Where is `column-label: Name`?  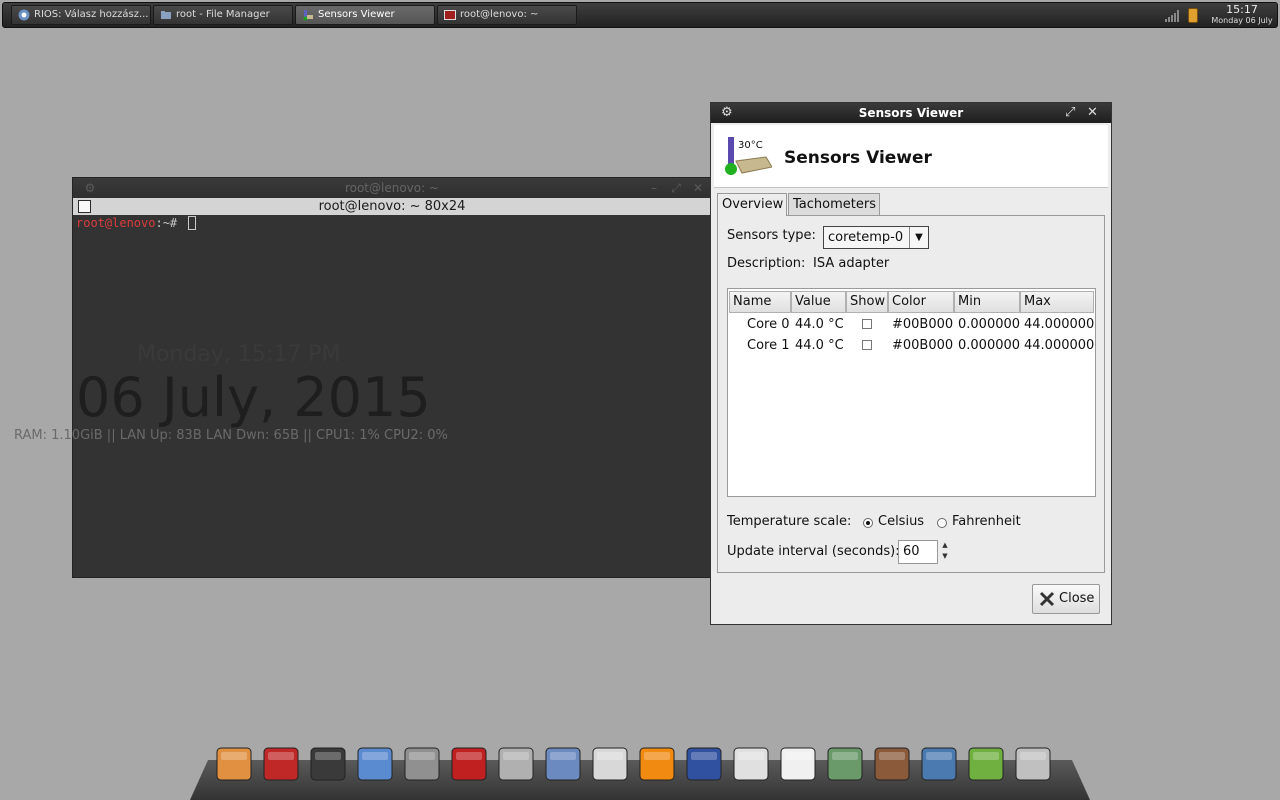 column-label: Name is located at coordinates (752, 301).